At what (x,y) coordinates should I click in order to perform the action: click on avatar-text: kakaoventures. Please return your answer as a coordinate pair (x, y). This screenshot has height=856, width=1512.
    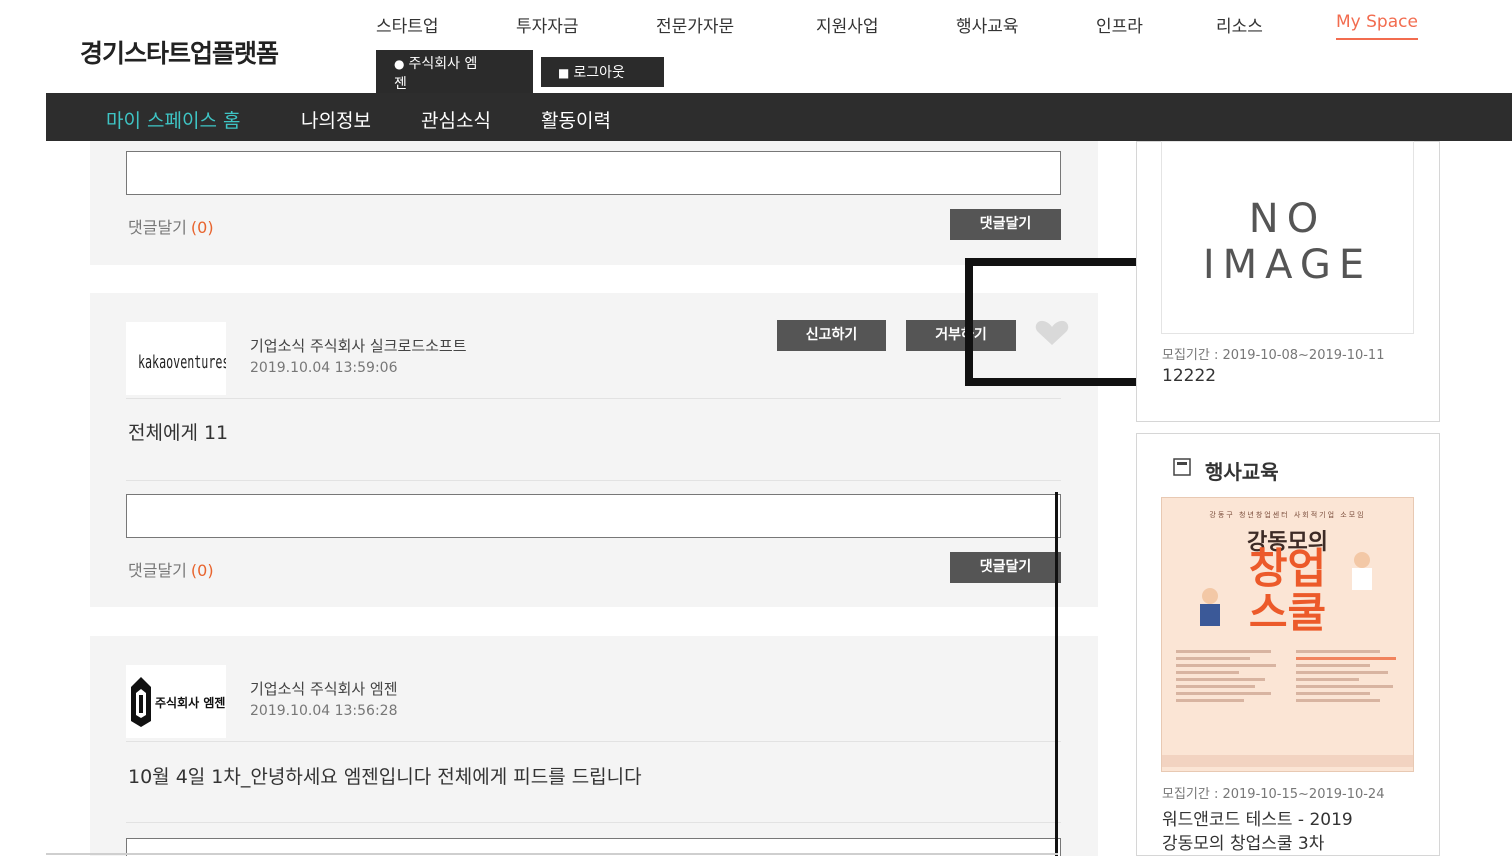
    Looking at the image, I should click on (182, 361).